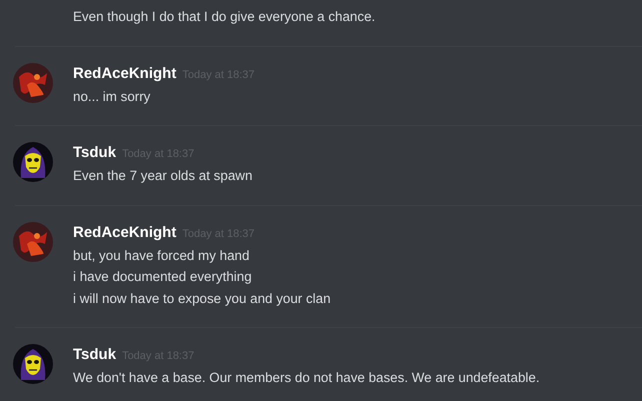 Image resolution: width=642 pixels, height=401 pixels. What do you see at coordinates (163, 277) in the screenshot?
I see `message-text: i have documented everything` at bounding box center [163, 277].